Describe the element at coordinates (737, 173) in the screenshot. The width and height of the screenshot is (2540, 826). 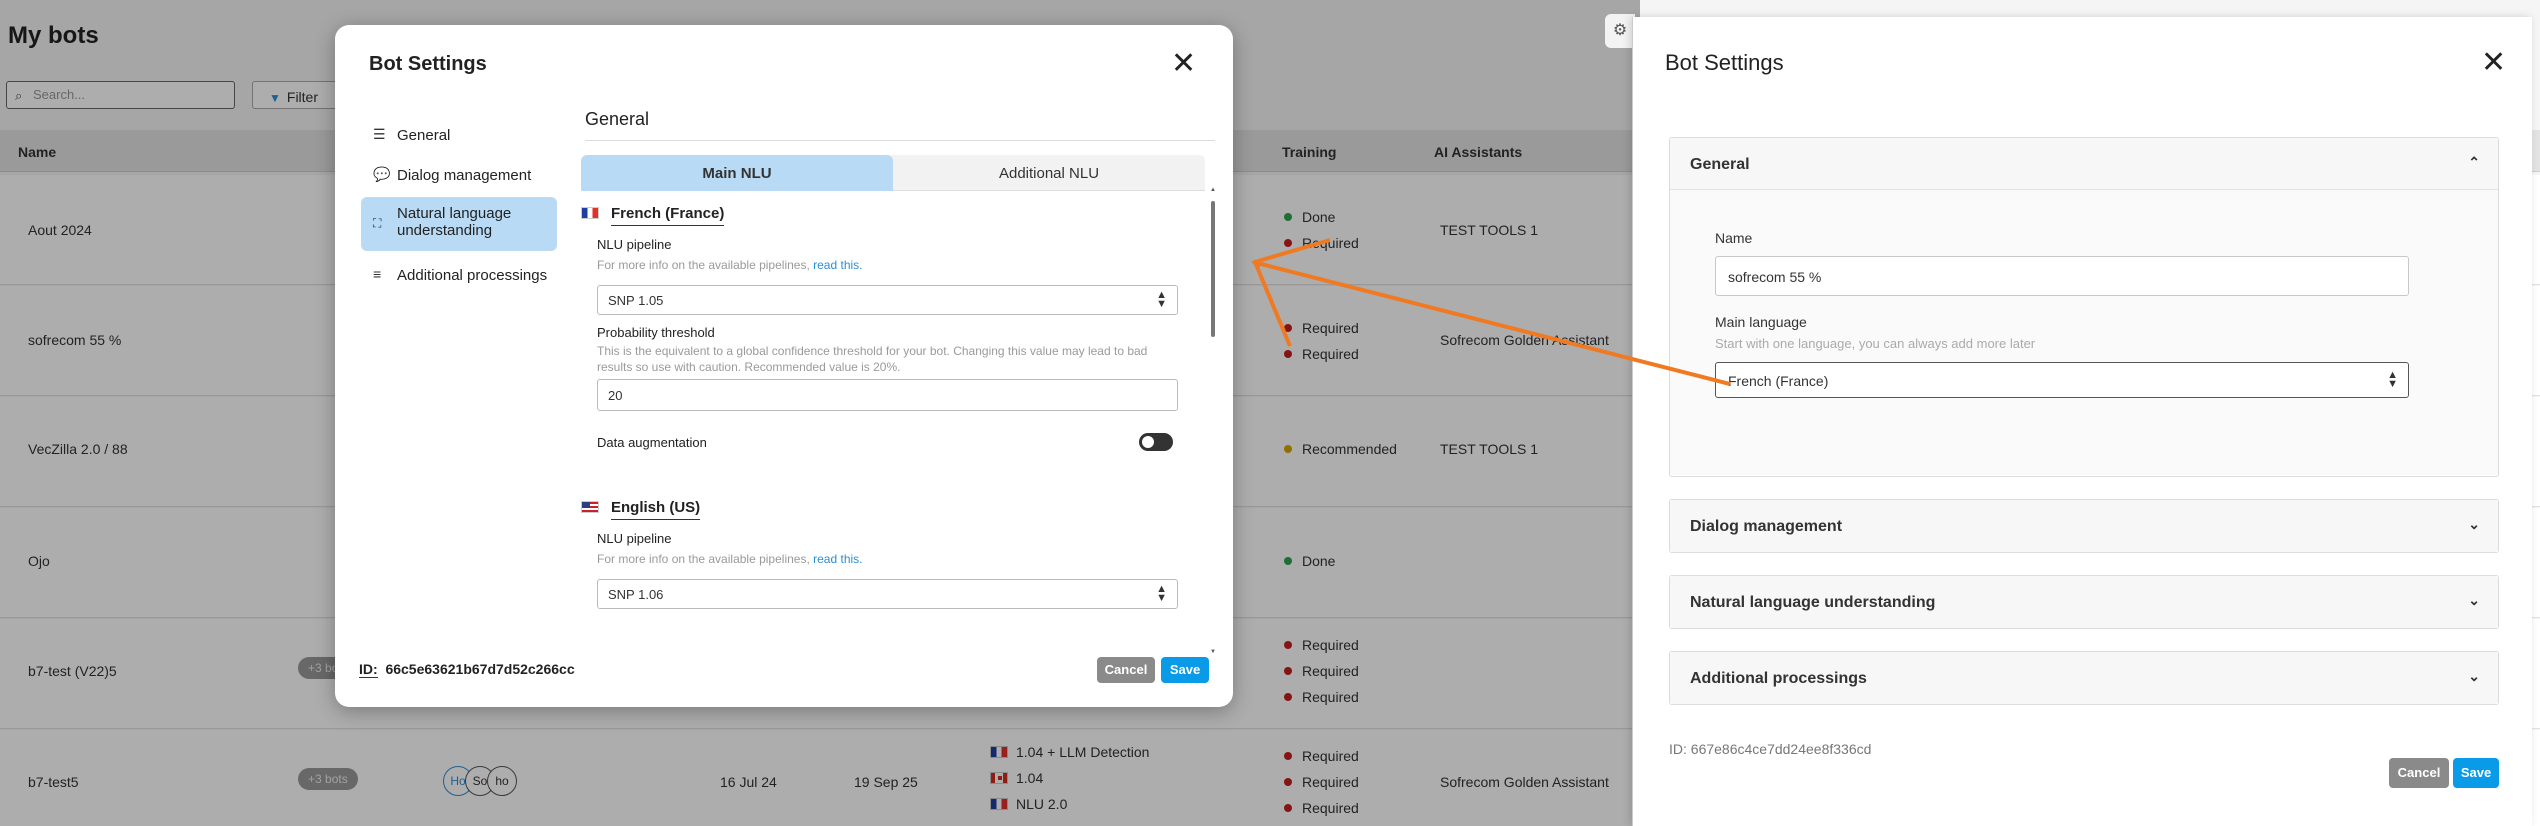
I see `tab-main-nlu: Main NLU` at that location.